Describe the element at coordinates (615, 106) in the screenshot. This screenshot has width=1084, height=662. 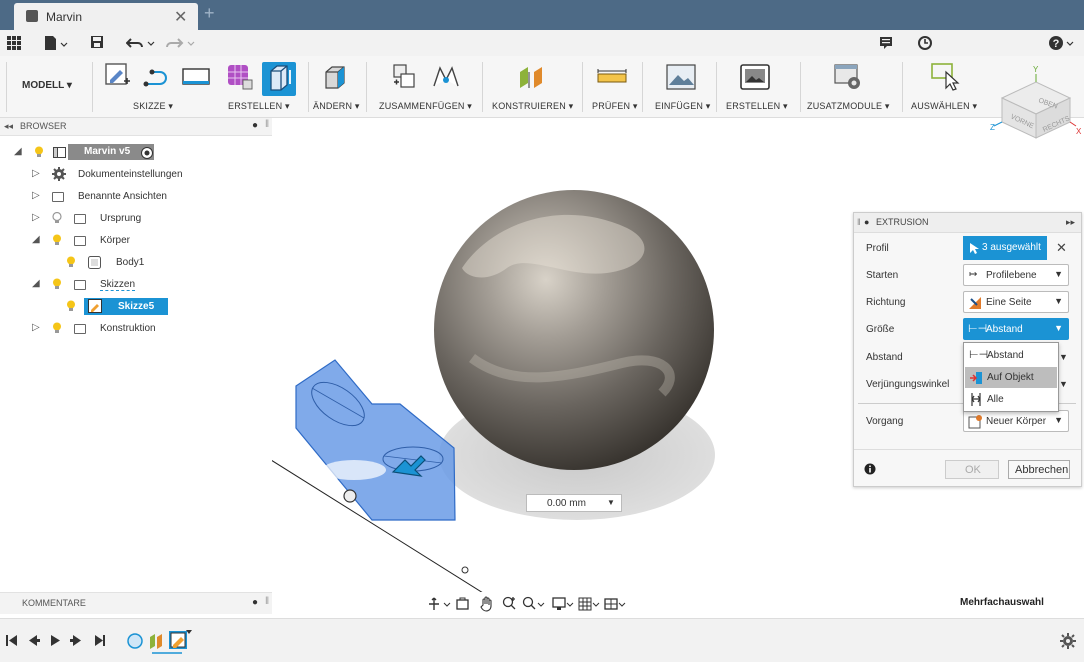
I see `group-pruefen: PRÜFEN ▾` at that location.